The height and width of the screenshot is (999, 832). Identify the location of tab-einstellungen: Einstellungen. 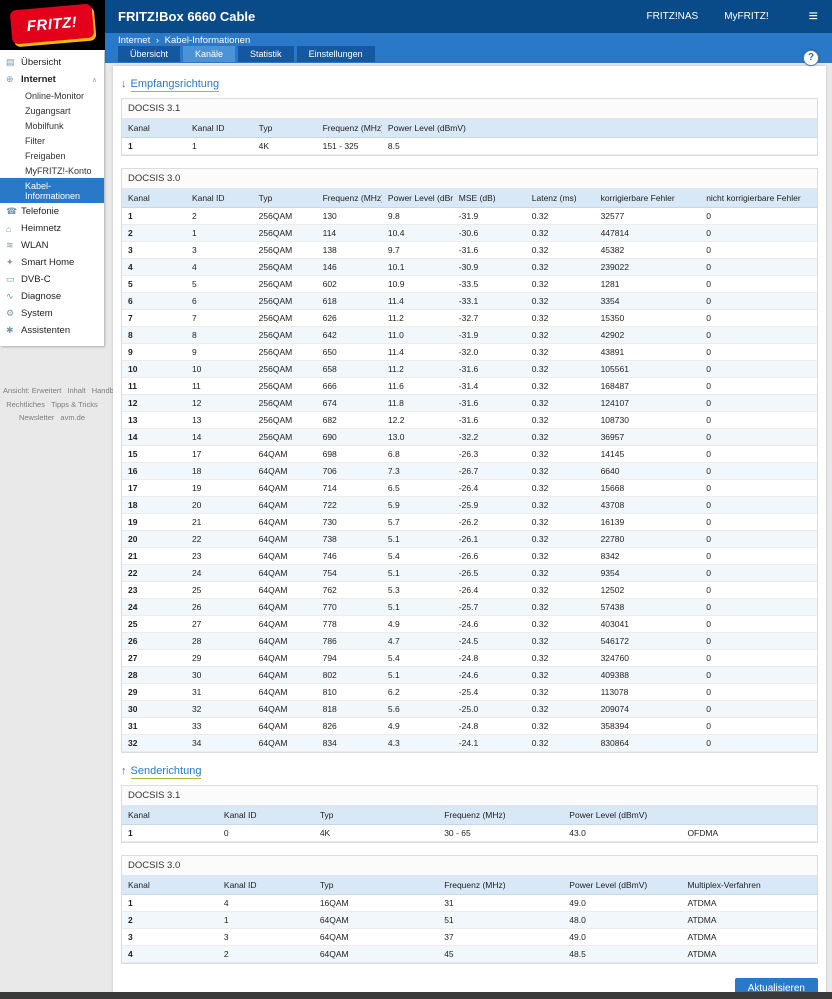
(335, 54).